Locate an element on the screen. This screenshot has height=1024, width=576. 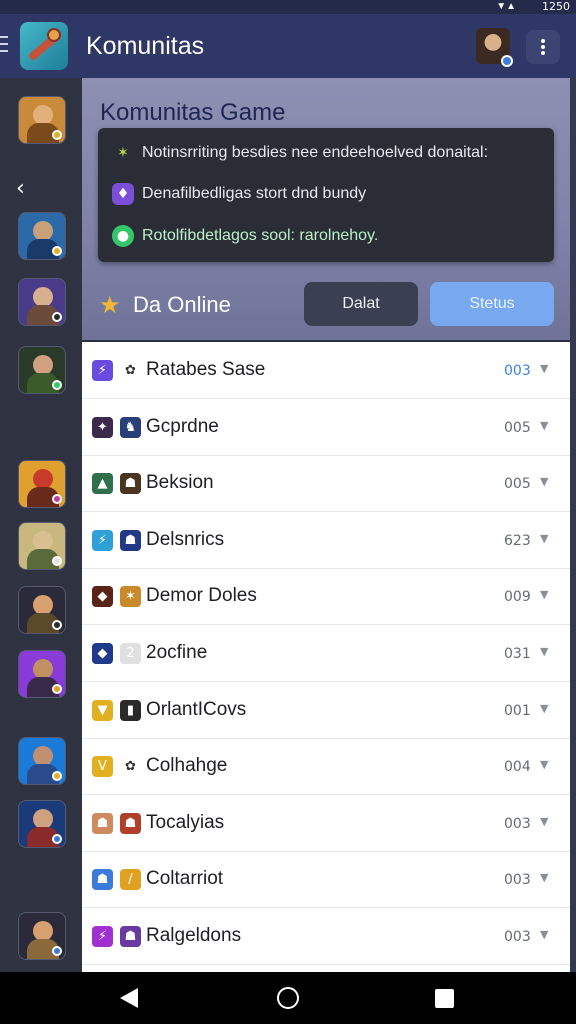
rank-icon: 2 is located at coordinates (130, 653).